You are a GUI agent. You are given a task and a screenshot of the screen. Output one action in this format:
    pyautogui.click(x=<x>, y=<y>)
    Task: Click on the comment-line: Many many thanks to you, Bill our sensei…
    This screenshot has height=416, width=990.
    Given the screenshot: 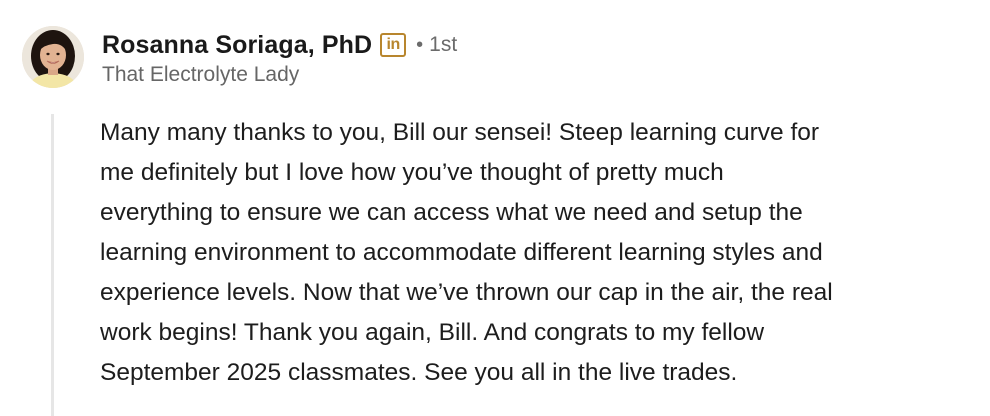 What is the action you would take?
    pyautogui.click(x=460, y=132)
    